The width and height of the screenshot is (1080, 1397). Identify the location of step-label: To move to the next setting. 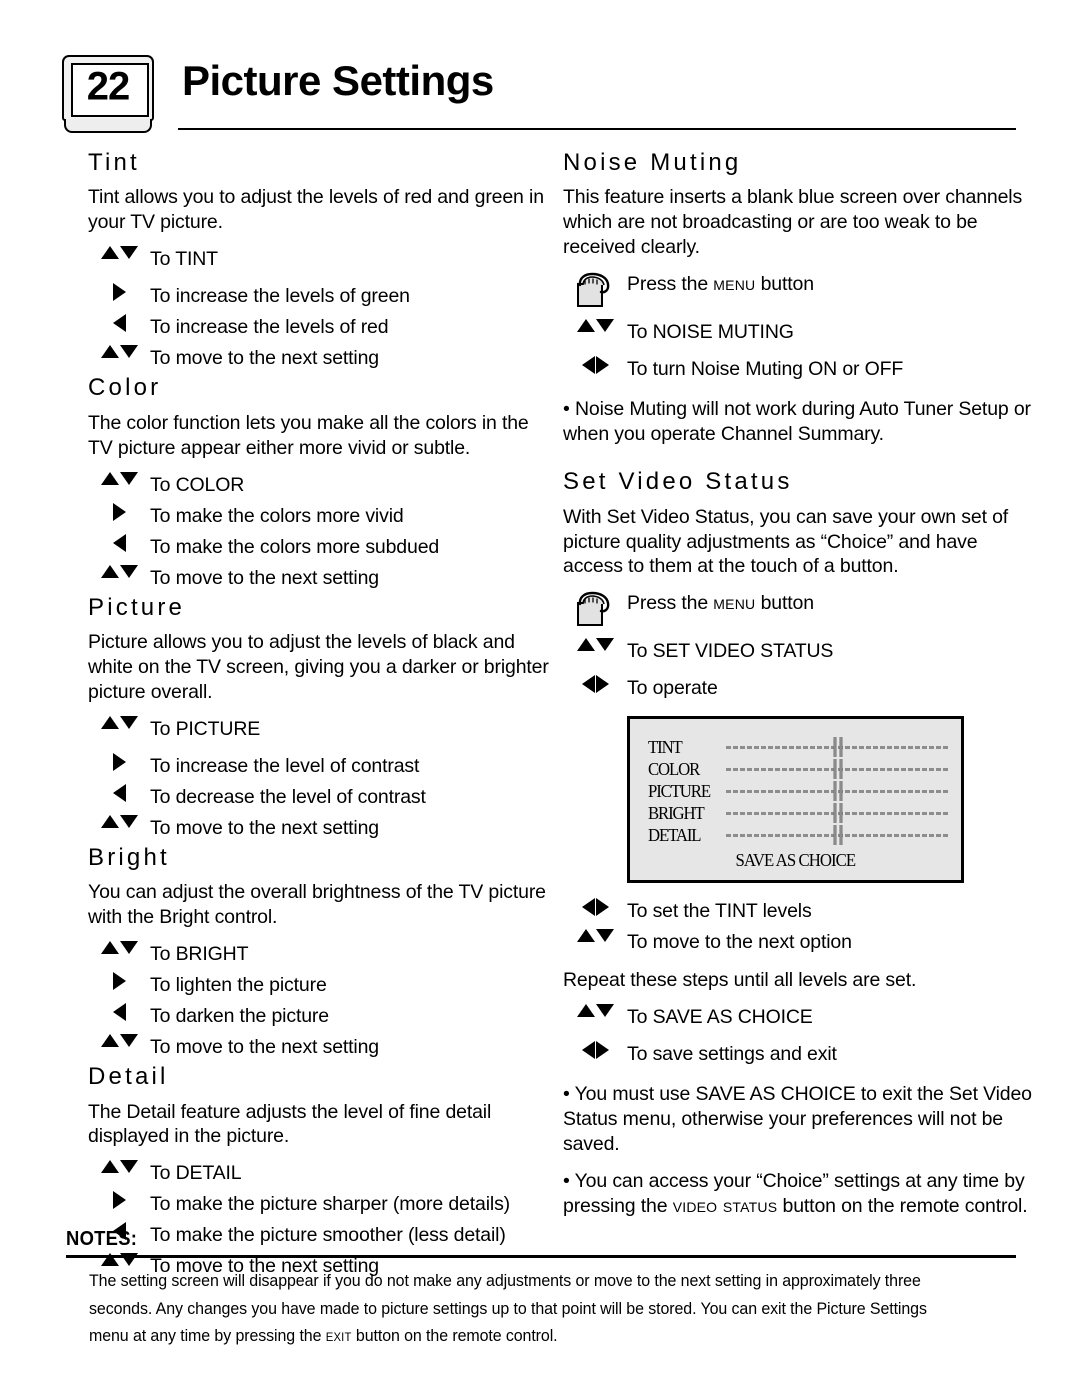
(264, 827).